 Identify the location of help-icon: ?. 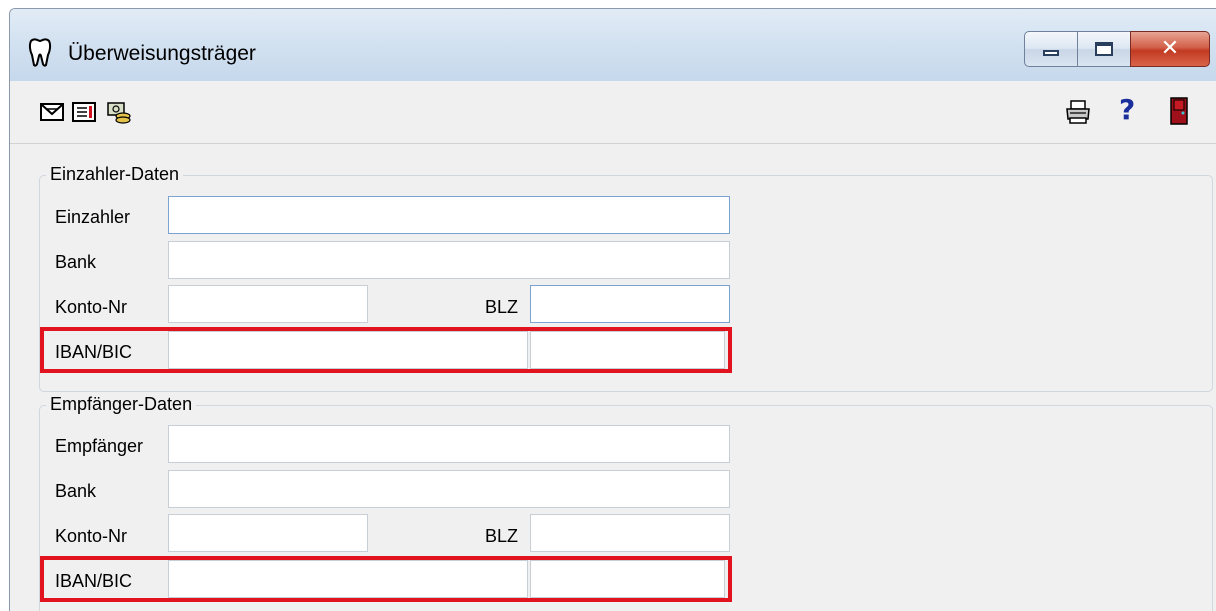
(1127, 110).